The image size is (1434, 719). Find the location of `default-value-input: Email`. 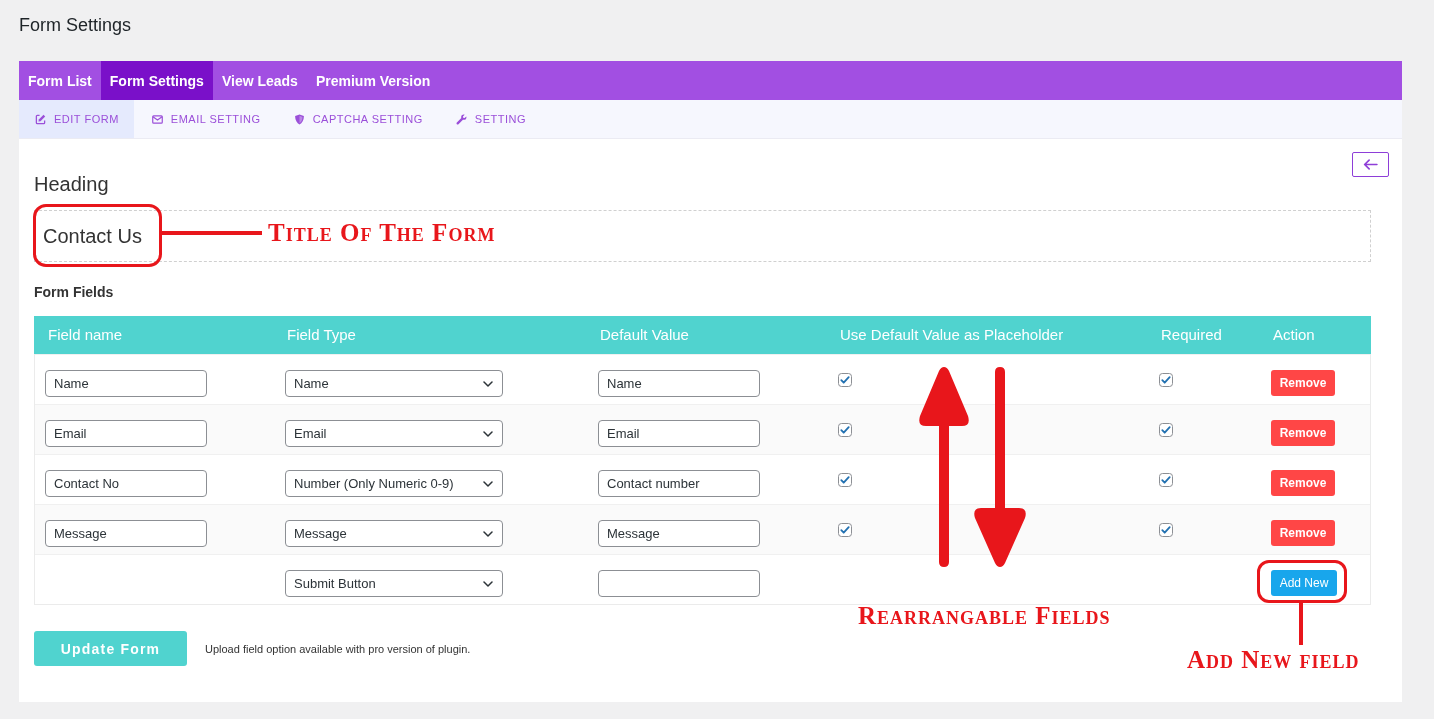

default-value-input: Email is located at coordinates (679, 433).